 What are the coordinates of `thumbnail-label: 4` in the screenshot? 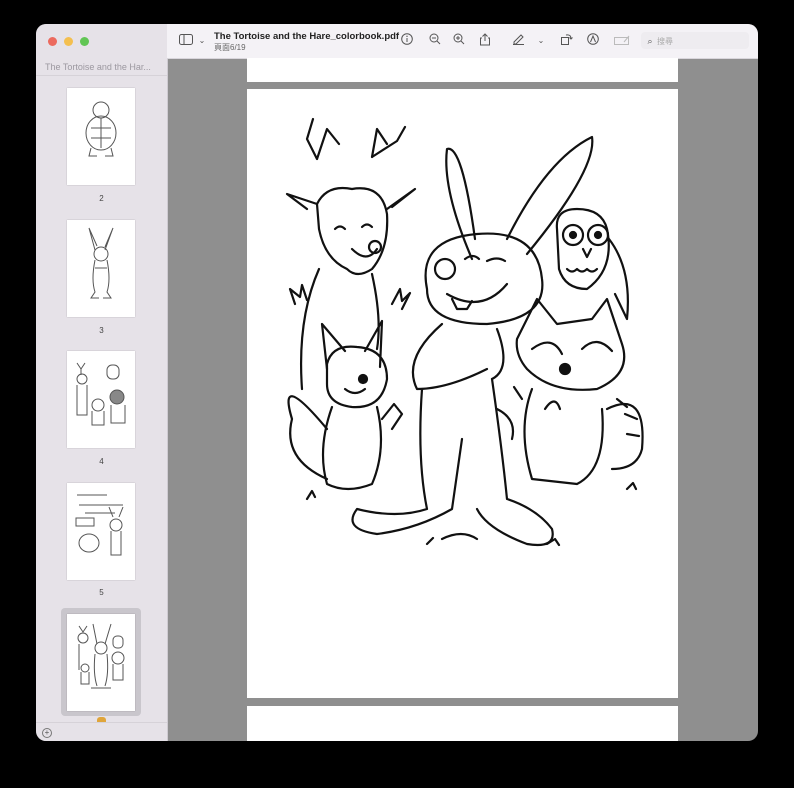 It's located at (101, 461).